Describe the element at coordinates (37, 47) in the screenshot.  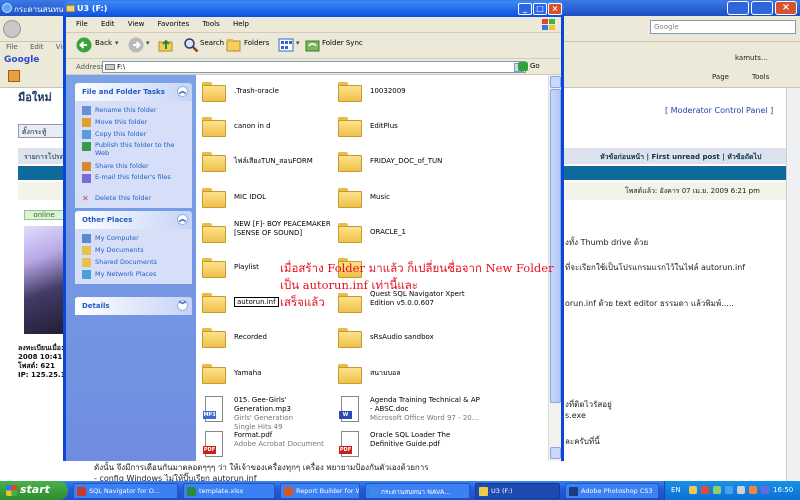
I see `browser-menu-edit: Edit` at that location.